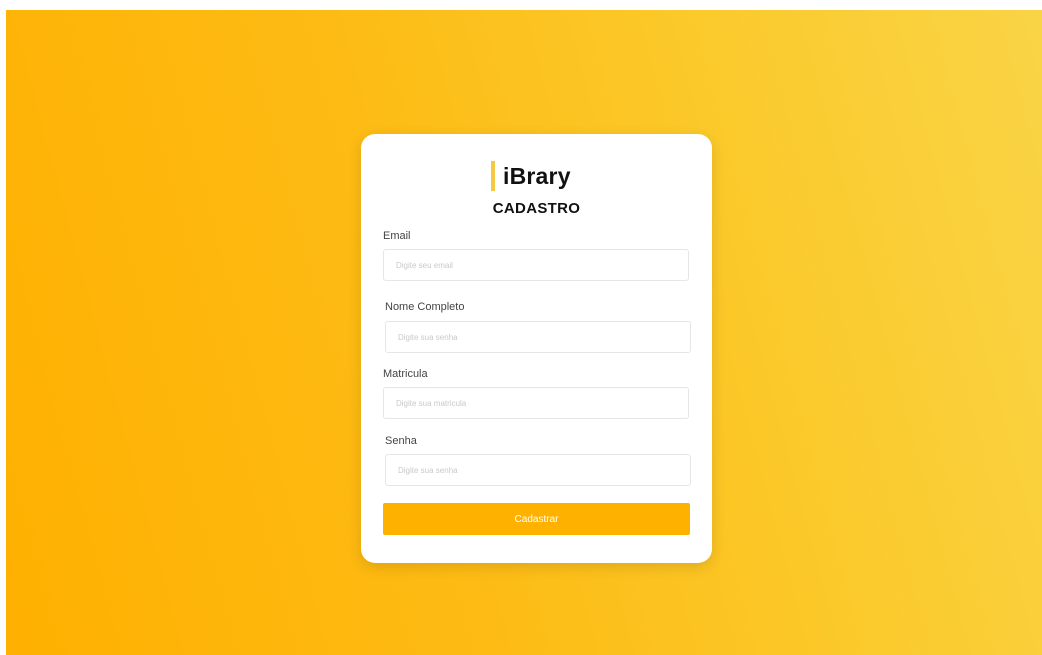 This screenshot has width=1042, height=655. I want to click on email-label: Email, so click(397, 236).